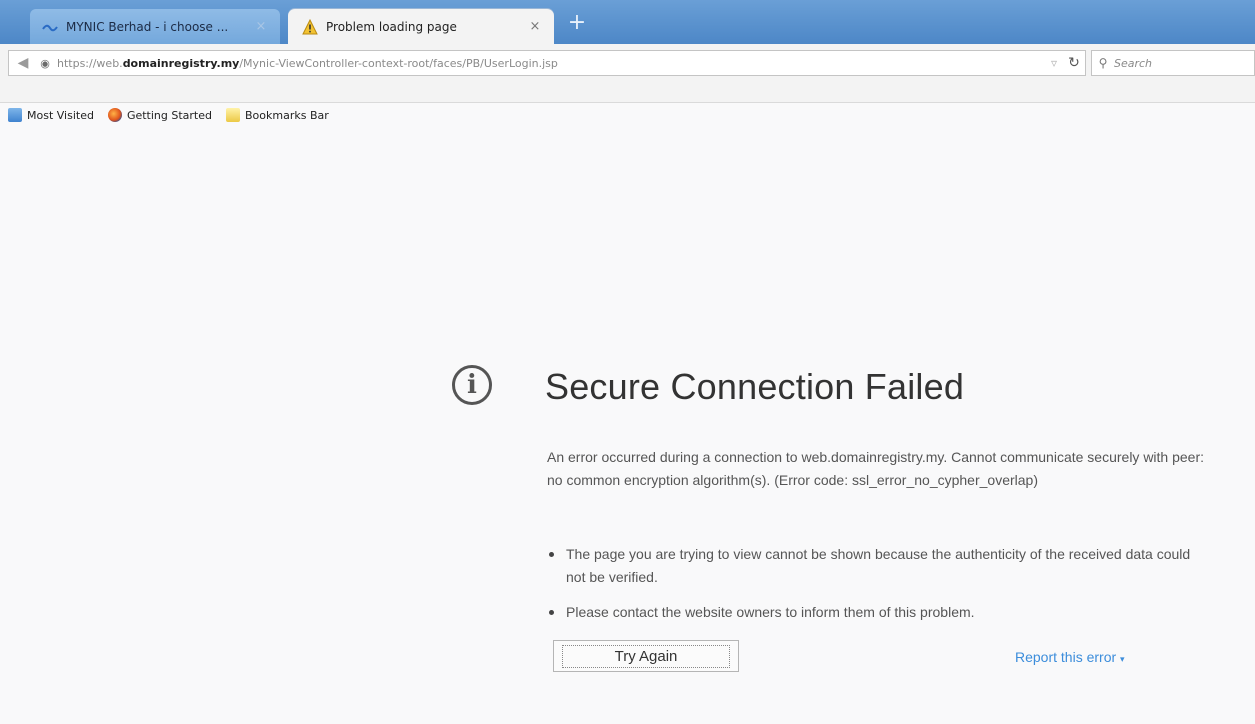 This screenshot has height=724, width=1255. Describe the element at coordinates (1173, 63) in the screenshot. I see `search-input: ⚲ Search` at that location.